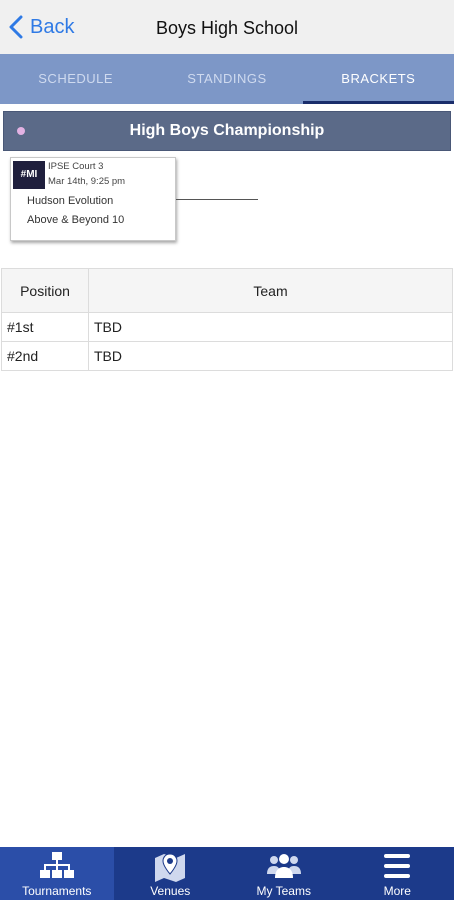 This screenshot has width=454, height=900. What do you see at coordinates (170, 867) in the screenshot?
I see `map-icon` at bounding box center [170, 867].